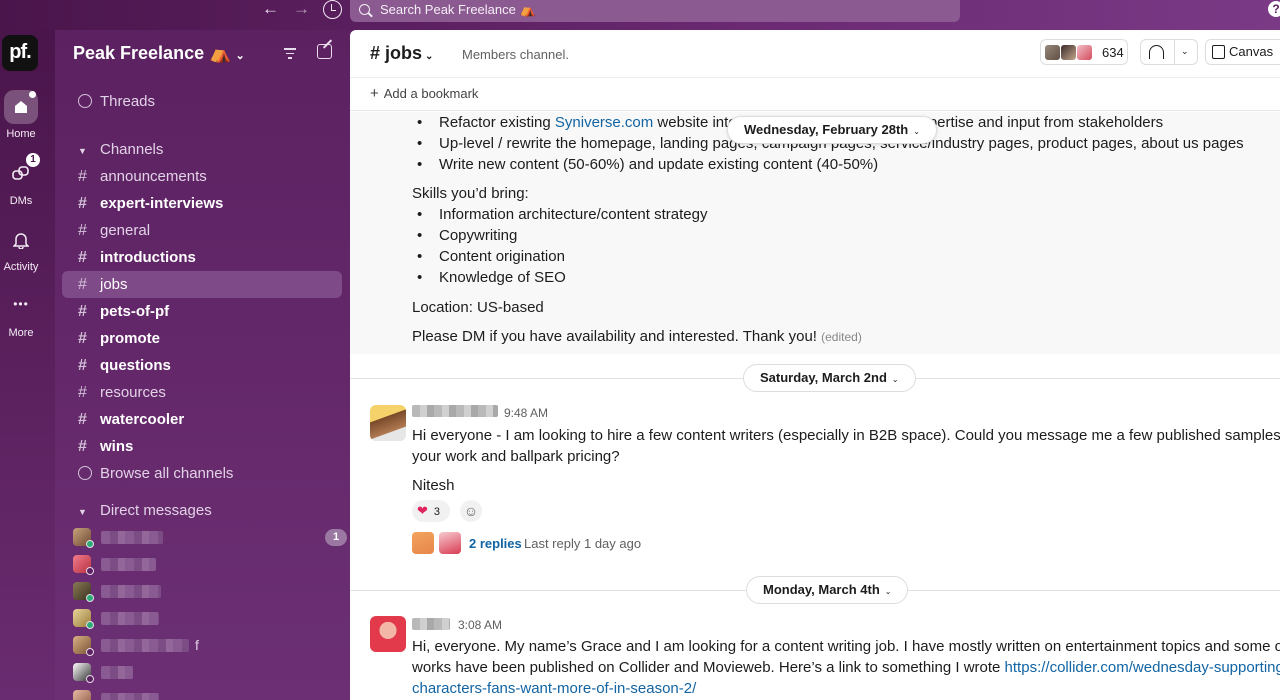 Image resolution: width=1280 pixels, height=700 pixels. Describe the element at coordinates (21, 314) in the screenshot. I see `rail-more: ••• More` at that location.